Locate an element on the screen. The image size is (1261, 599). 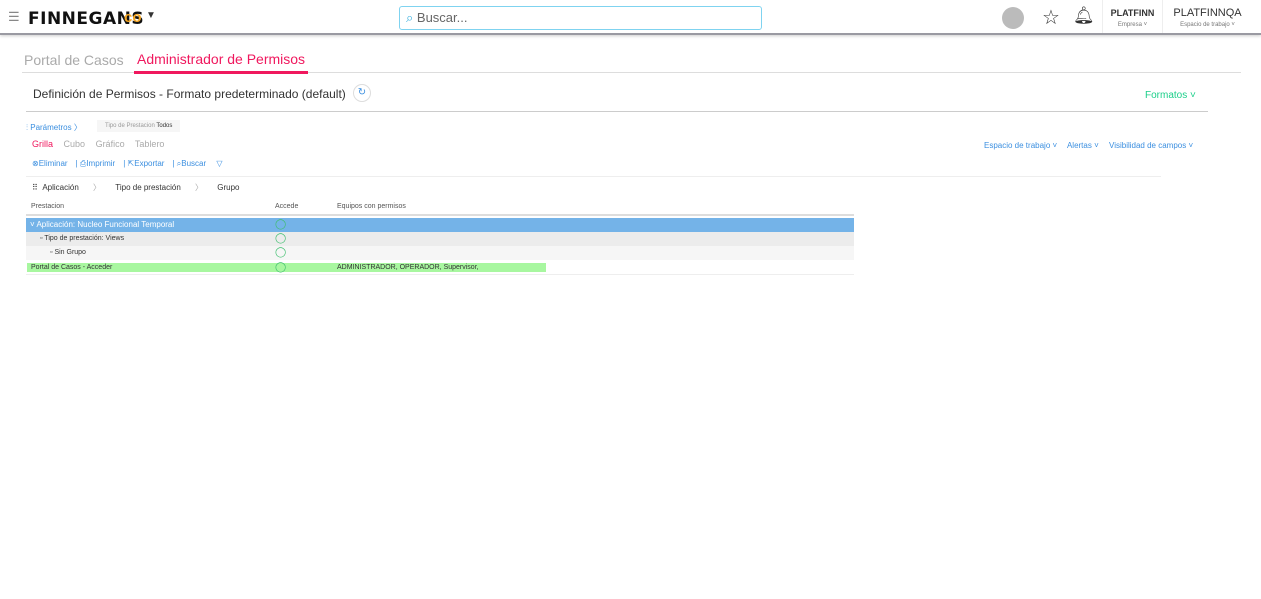
table-row: ▫ Tipo de prestación: Views ◯ is located at coordinates (440, 239).